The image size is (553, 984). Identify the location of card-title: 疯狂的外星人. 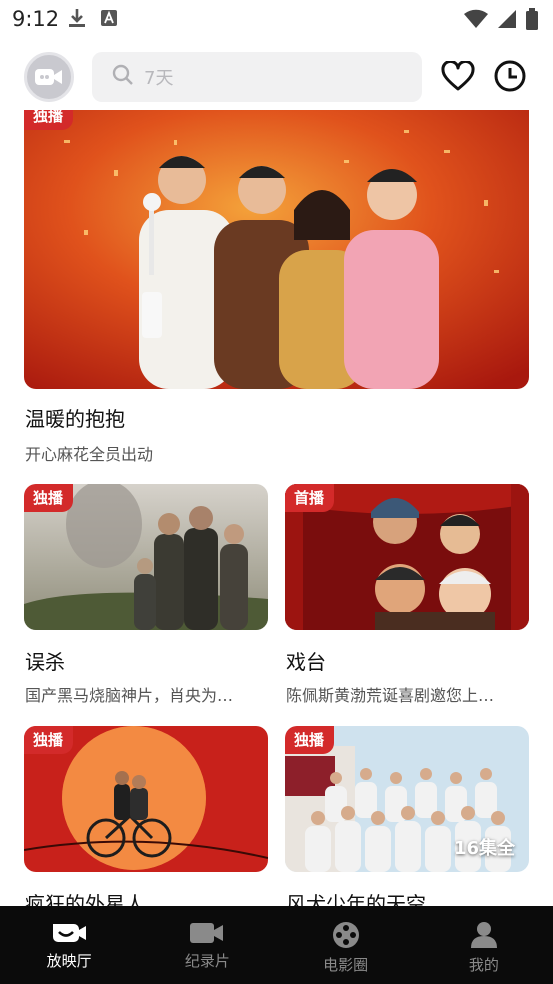
(85, 898).